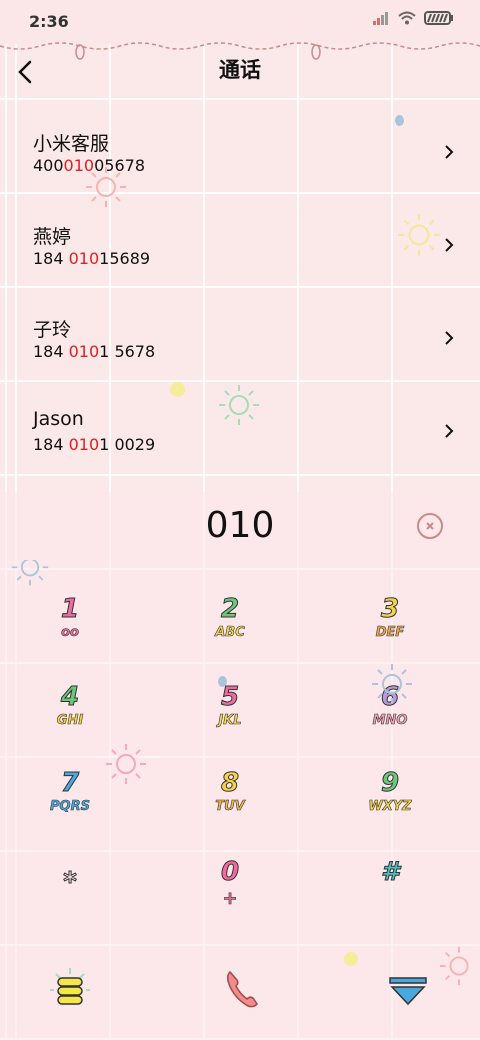 This screenshot has width=480, height=1040. I want to click on call-button, so click(242, 988).